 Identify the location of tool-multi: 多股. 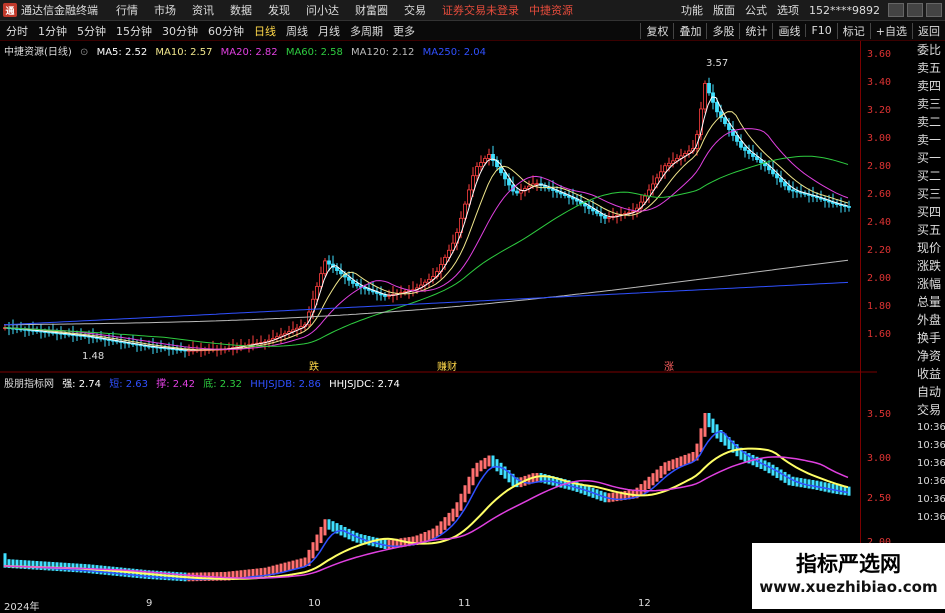
(722, 30).